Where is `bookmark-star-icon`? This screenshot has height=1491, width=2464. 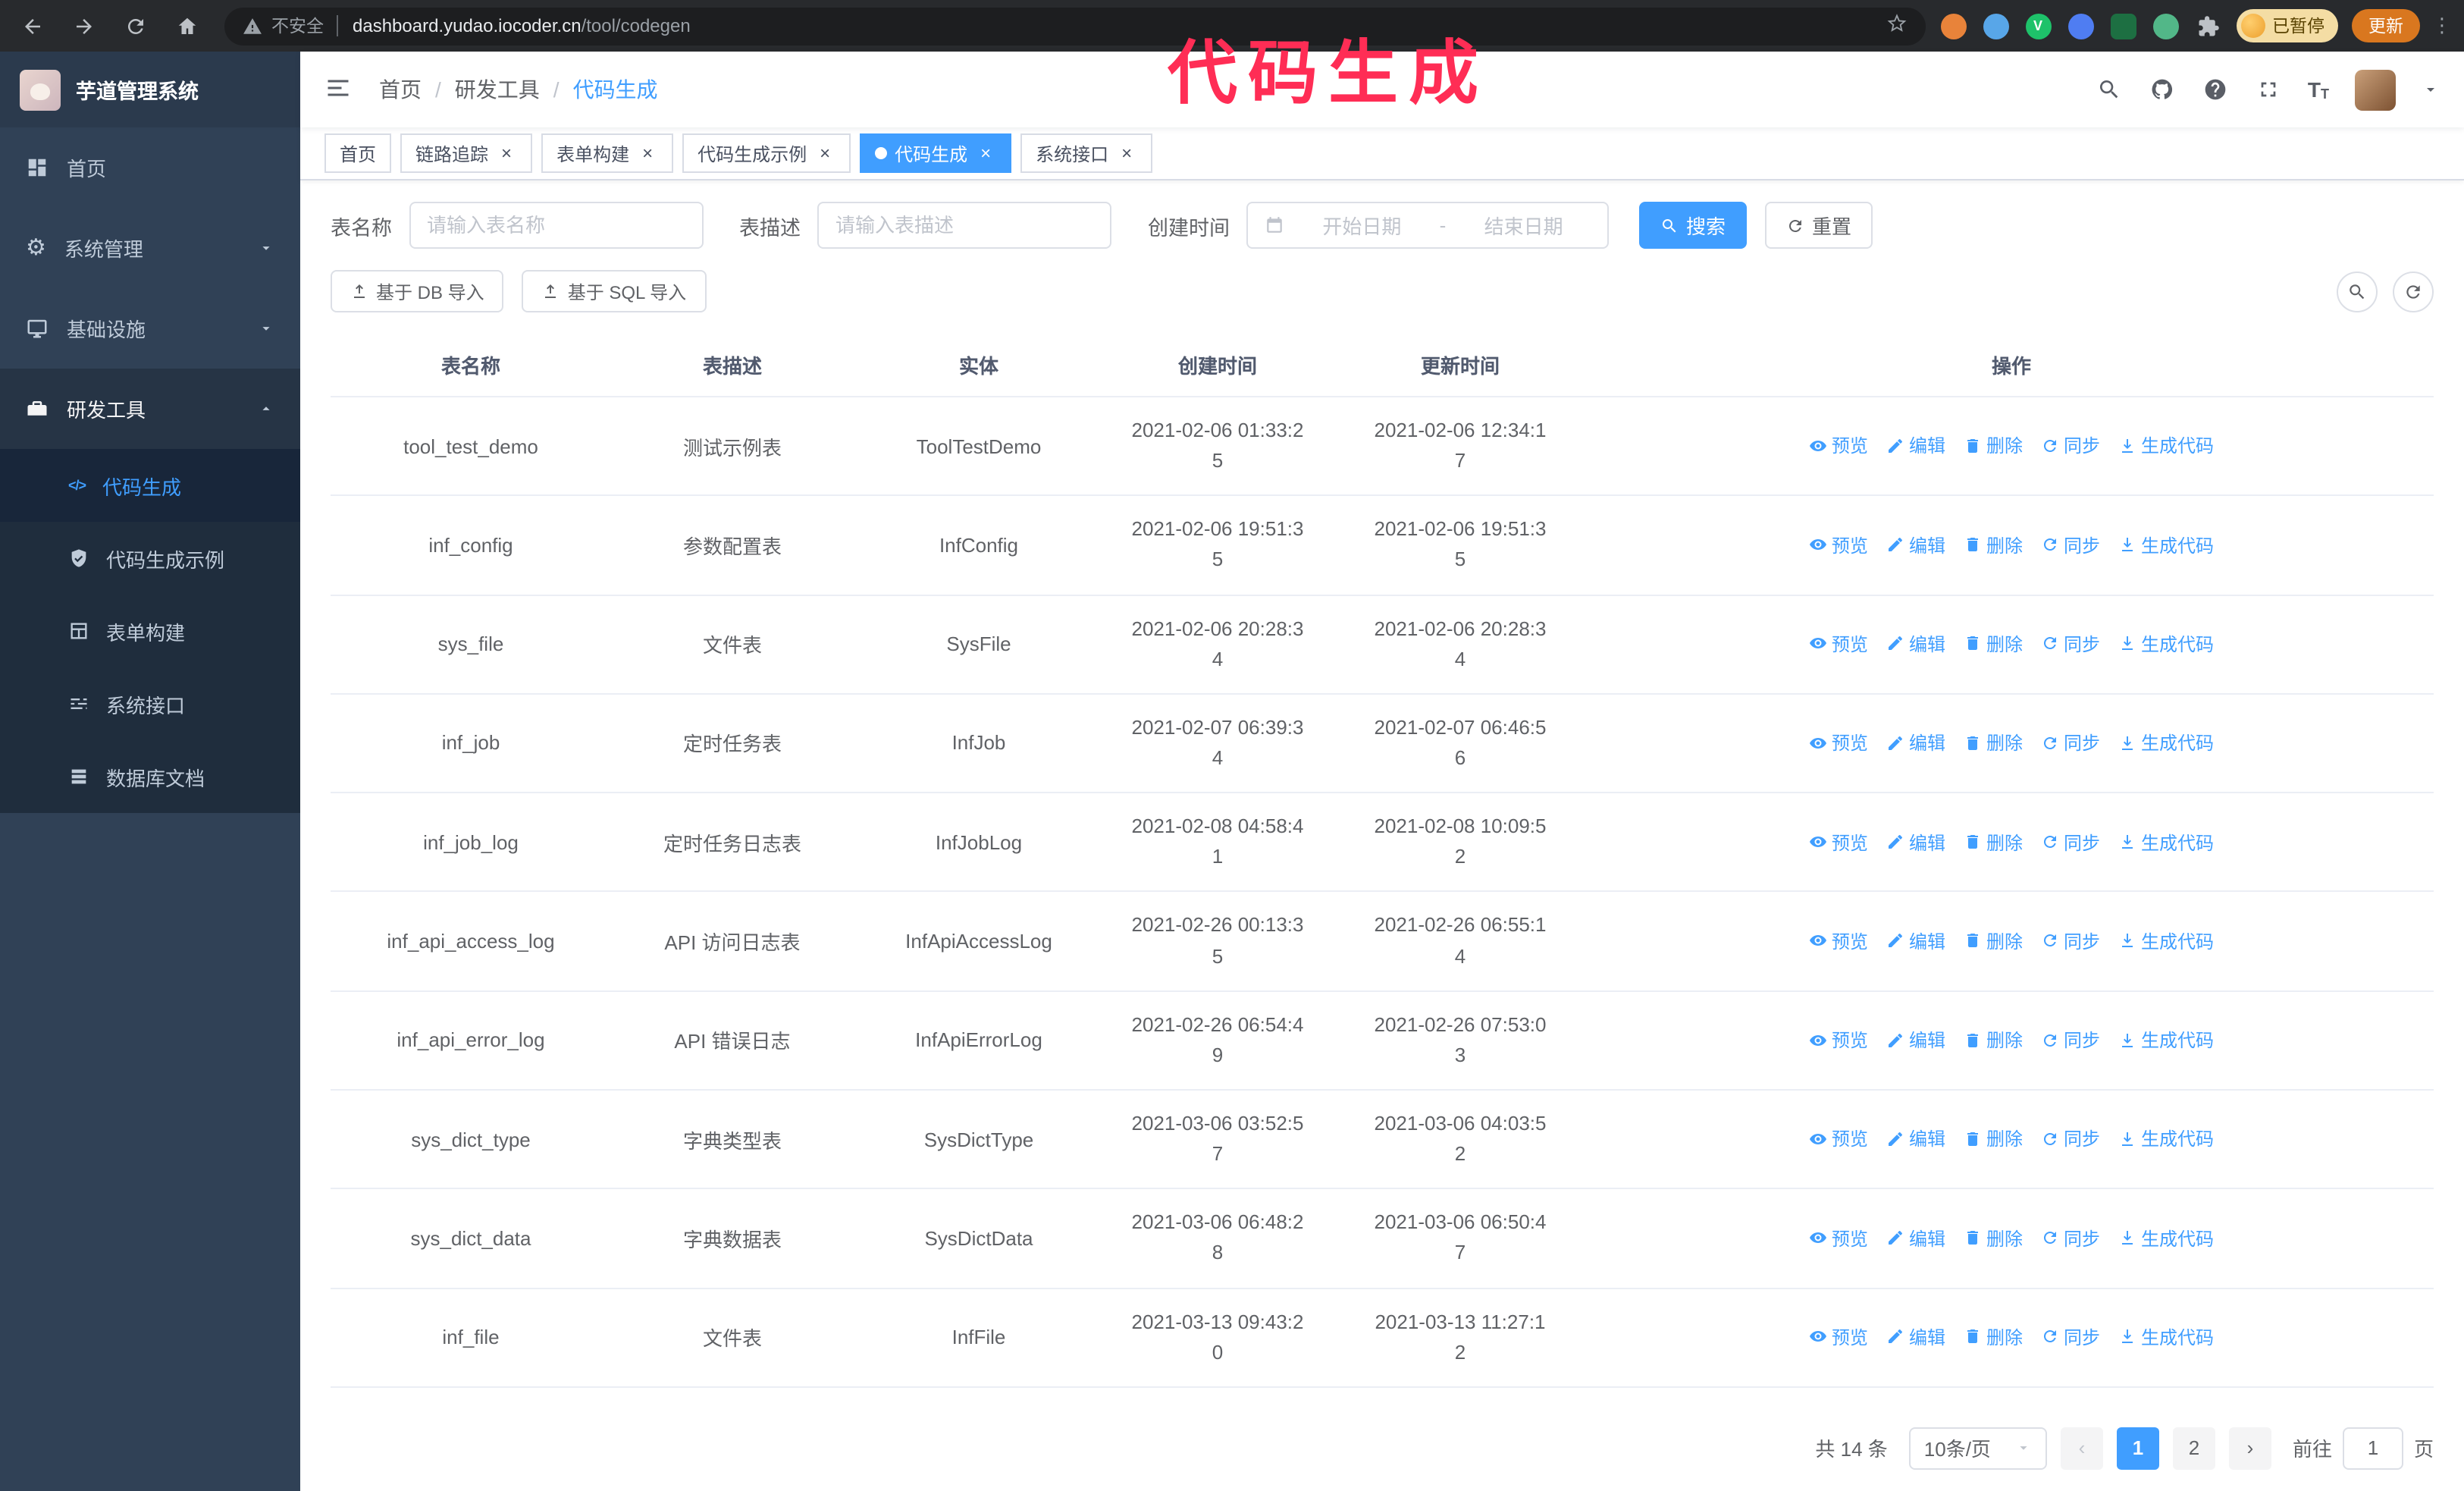
bookmark-star-icon is located at coordinates (1896, 25).